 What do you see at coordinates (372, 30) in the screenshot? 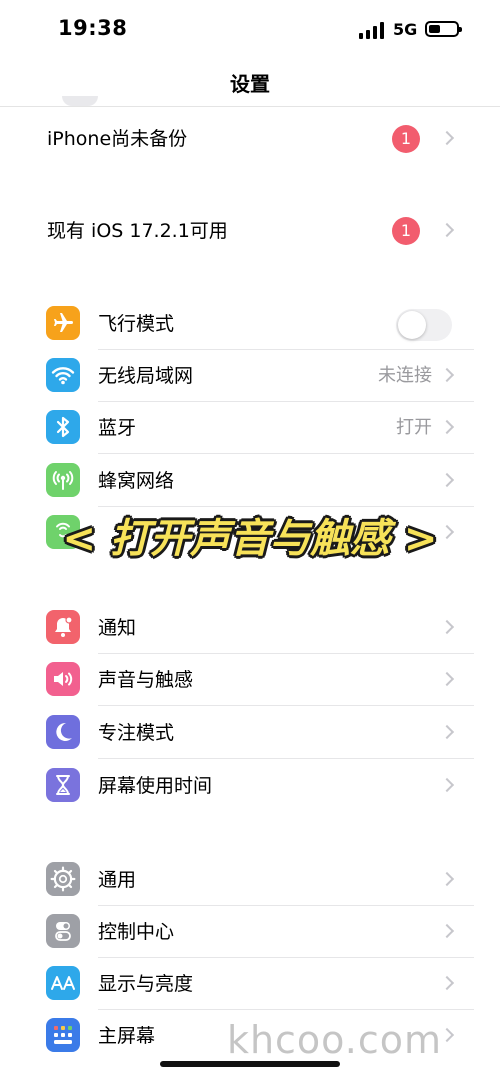
I see `signal-icon` at bounding box center [372, 30].